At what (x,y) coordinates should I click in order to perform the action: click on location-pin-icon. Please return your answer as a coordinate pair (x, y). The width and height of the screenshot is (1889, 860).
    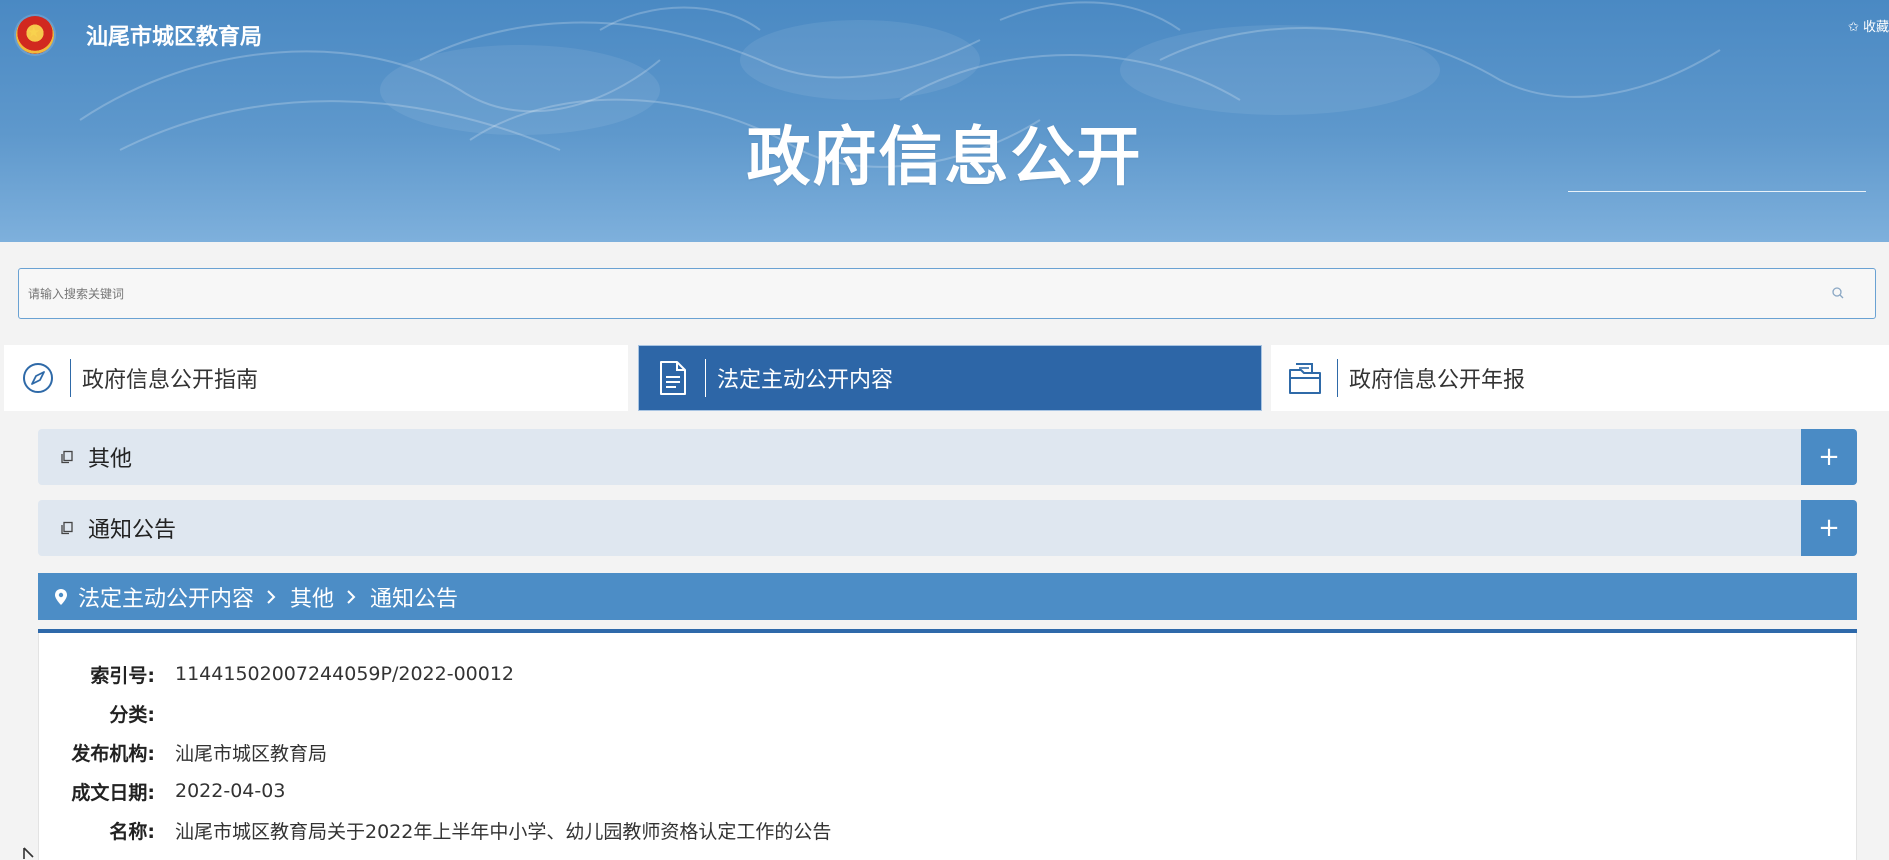
    Looking at the image, I should click on (61, 596).